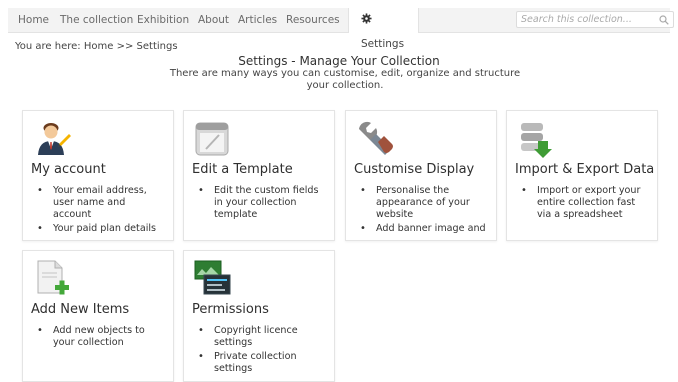  I want to click on list-item: Add new objects to your collection, so click(100, 337).